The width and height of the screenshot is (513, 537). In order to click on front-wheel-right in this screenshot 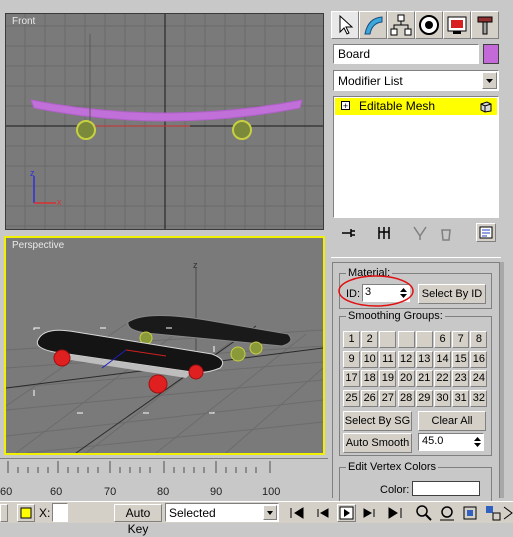, I will do `click(242, 130)`.